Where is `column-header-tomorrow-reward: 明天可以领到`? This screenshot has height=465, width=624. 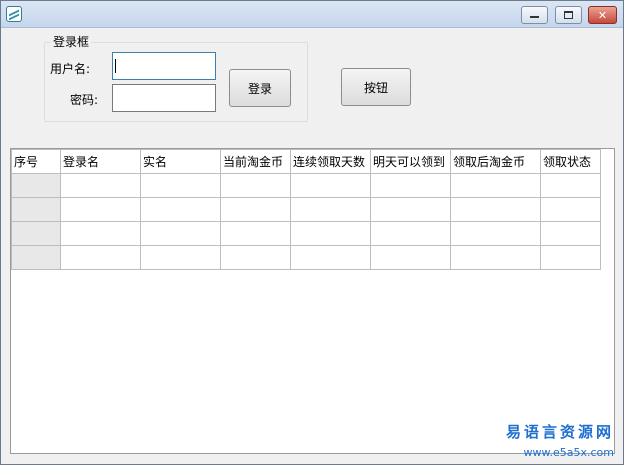
column-header-tomorrow-reward: 明天可以领到 is located at coordinates (410, 161).